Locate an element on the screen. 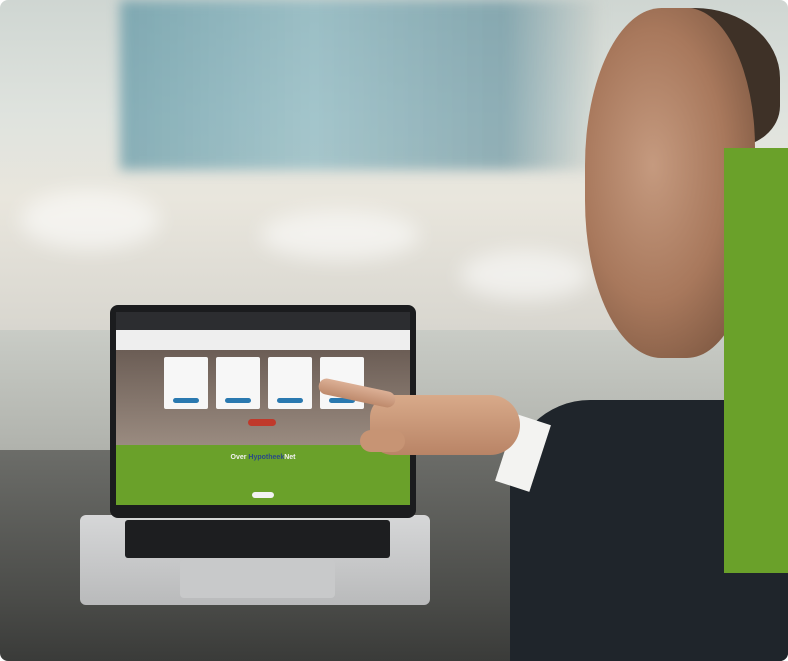  website-heading: Over HypotheekNet is located at coordinates (263, 457).